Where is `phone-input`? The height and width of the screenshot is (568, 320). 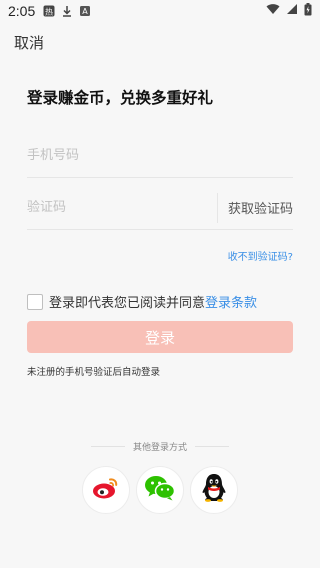 phone-input is located at coordinates (160, 155).